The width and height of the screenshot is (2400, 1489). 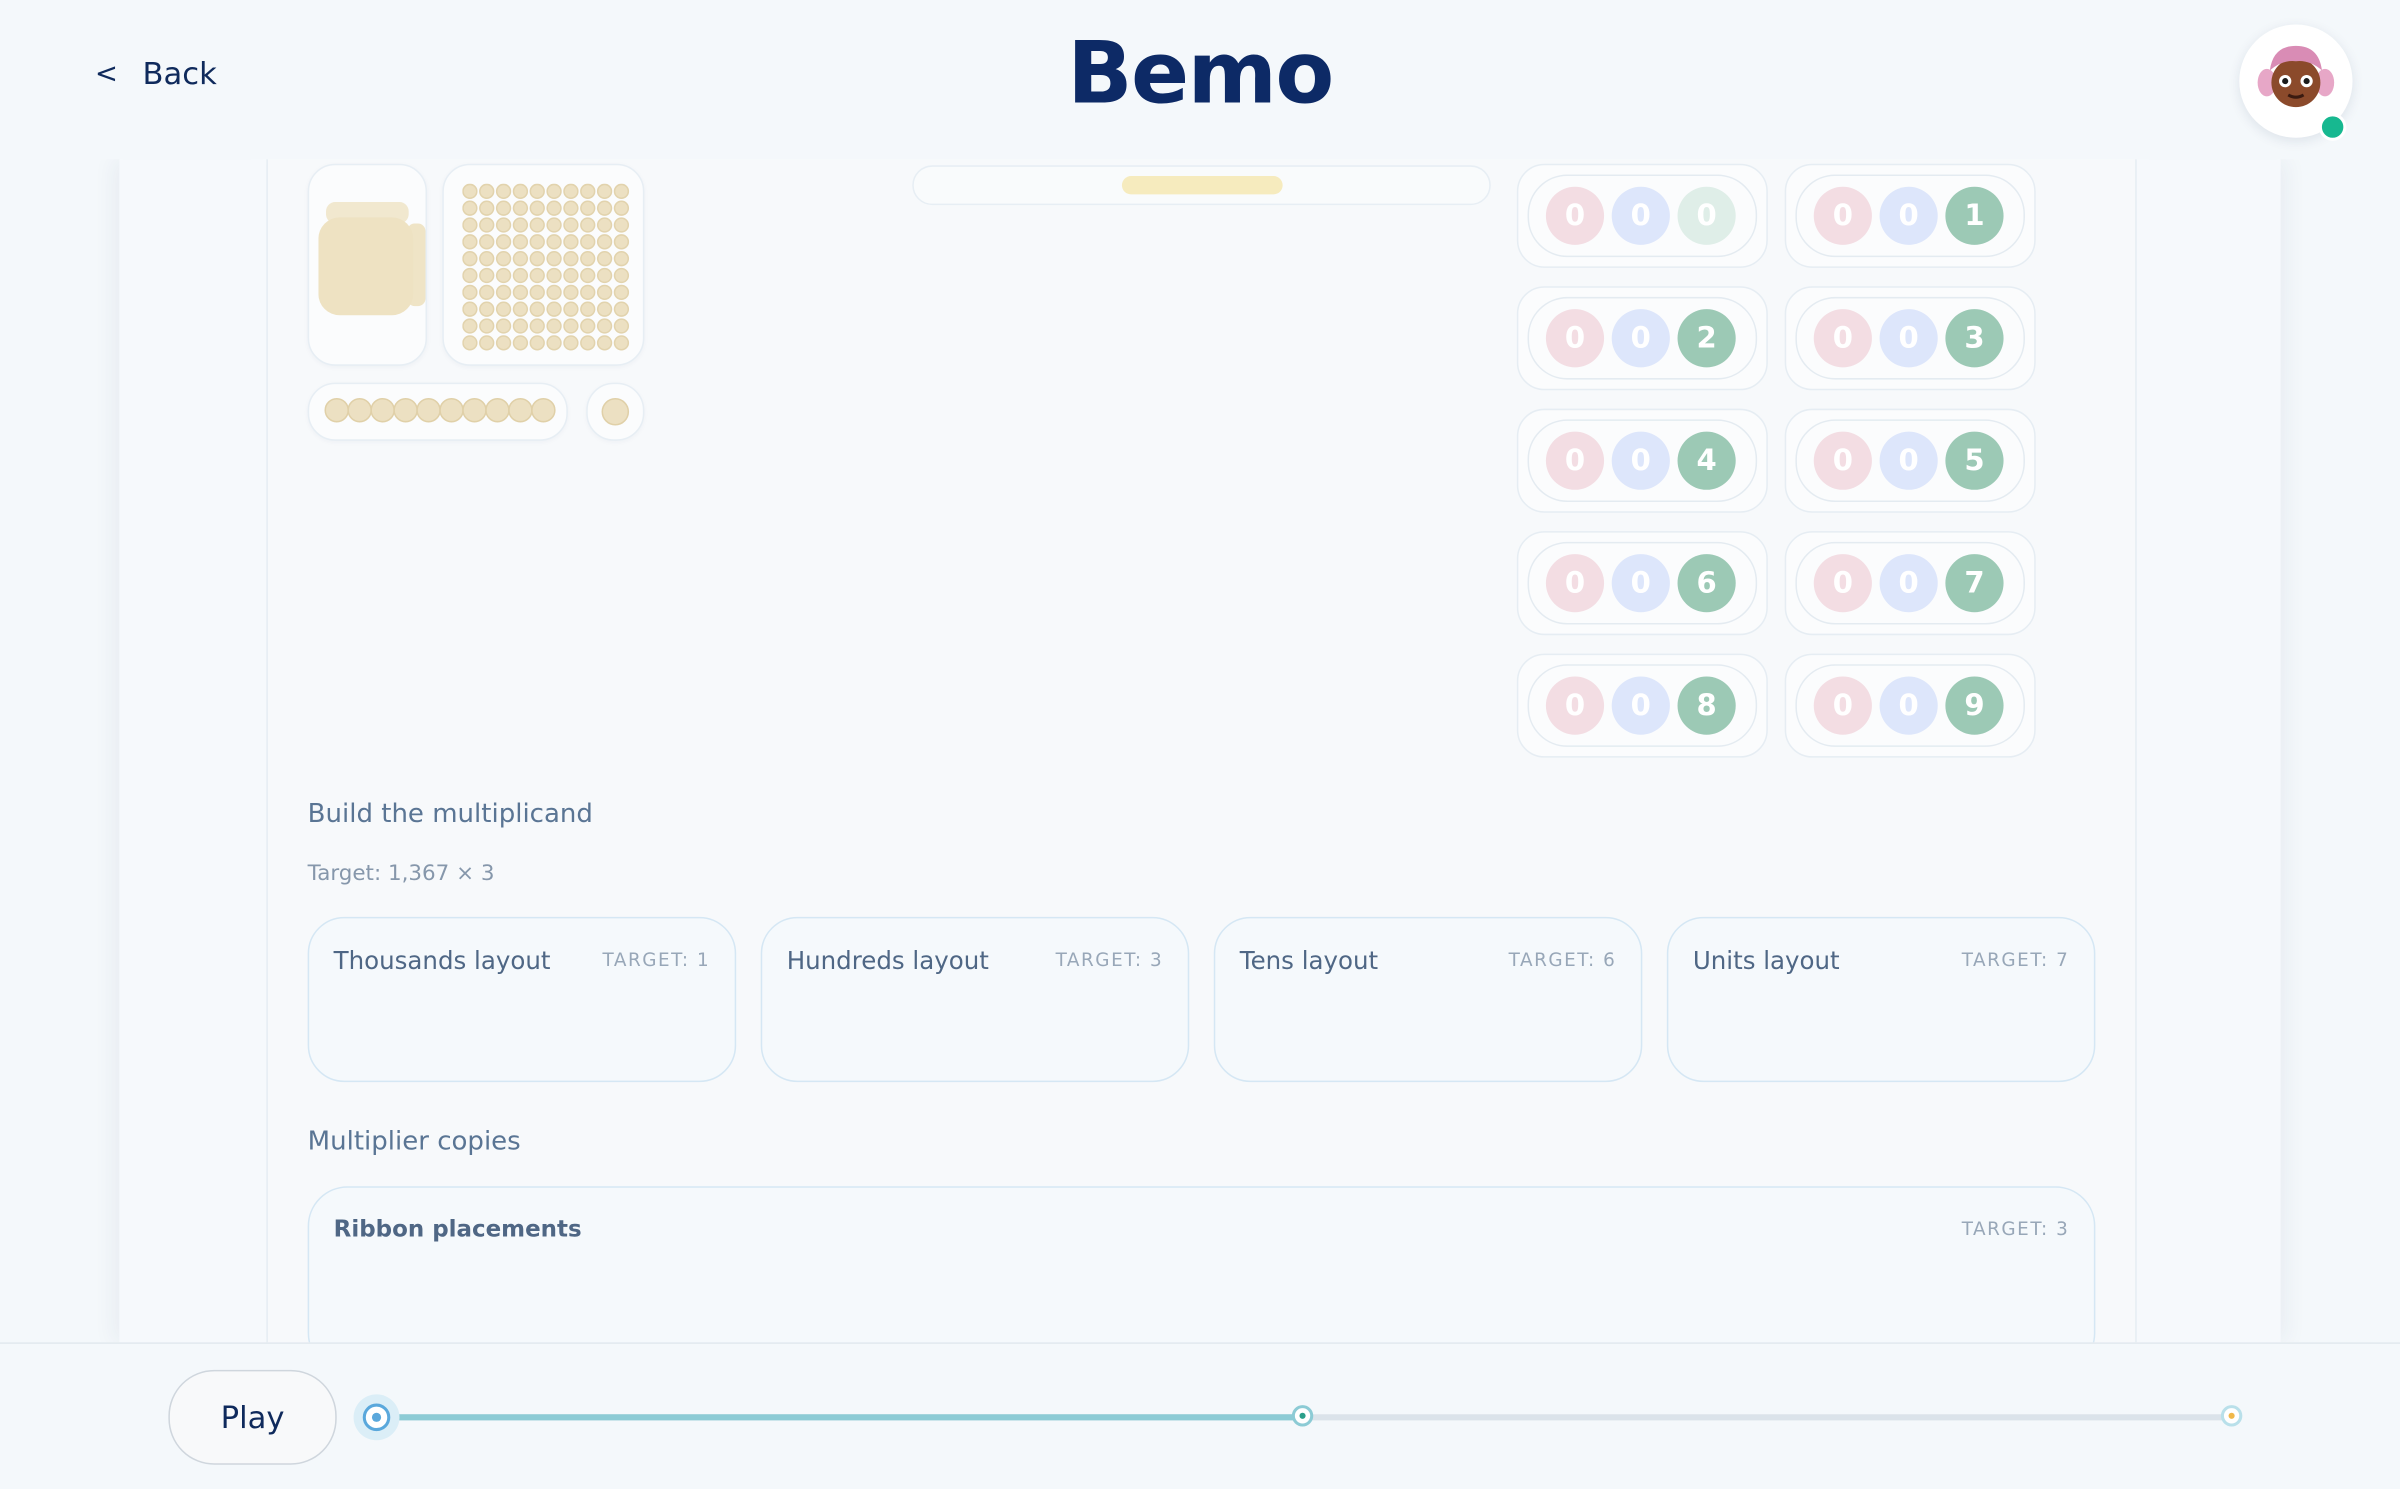 I want to click on unit-bead-icon, so click(x=615, y=411).